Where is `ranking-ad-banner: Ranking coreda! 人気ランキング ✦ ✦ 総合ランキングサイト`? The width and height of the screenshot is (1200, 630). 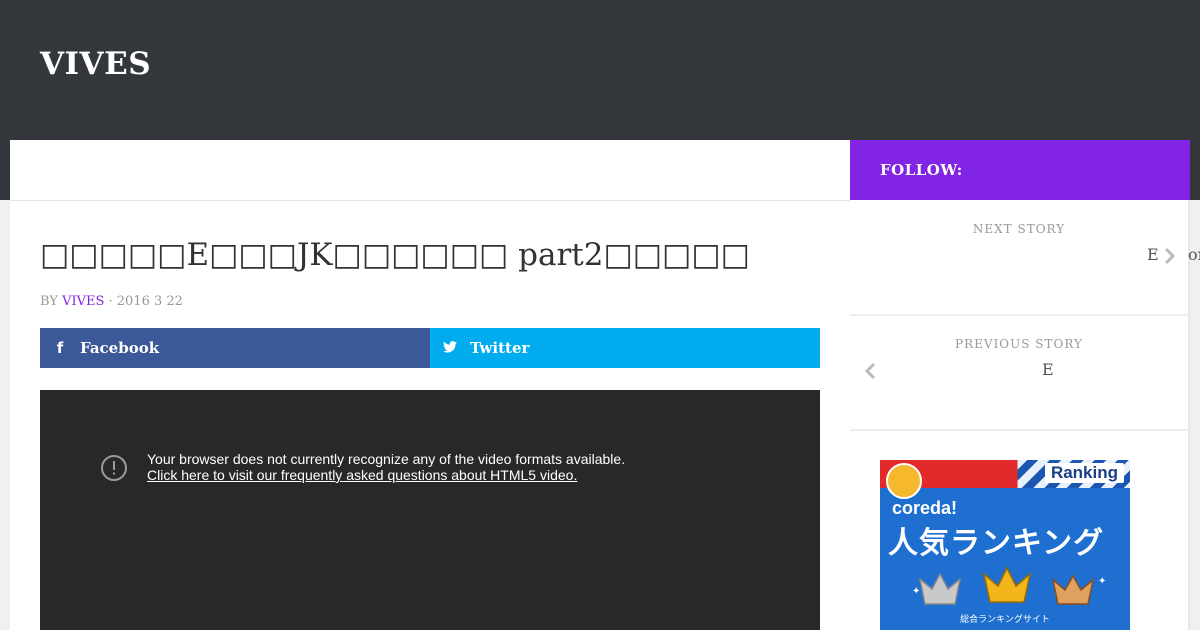 ranking-ad-banner: Ranking coreda! 人気ランキング ✦ ✦ 総合ランキングサイト is located at coordinates (1005, 545).